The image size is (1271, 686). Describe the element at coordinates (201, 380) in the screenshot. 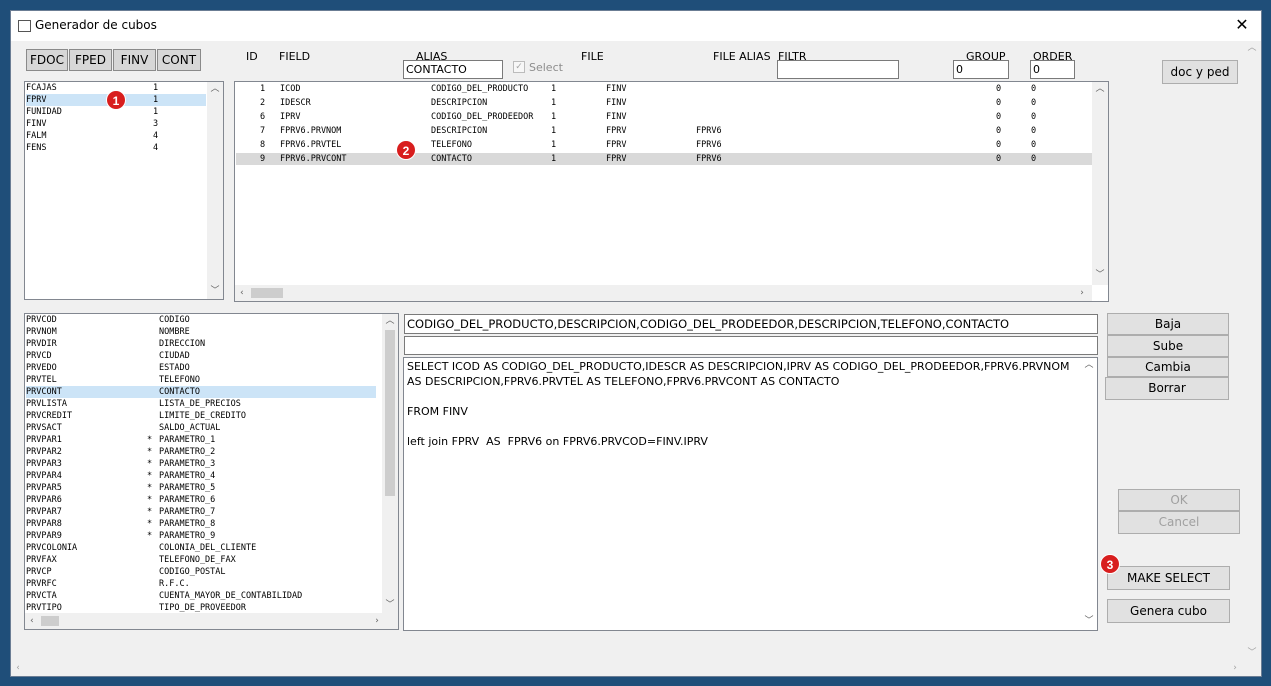

I see `list-item: PRVTEL TELEFONO` at that location.